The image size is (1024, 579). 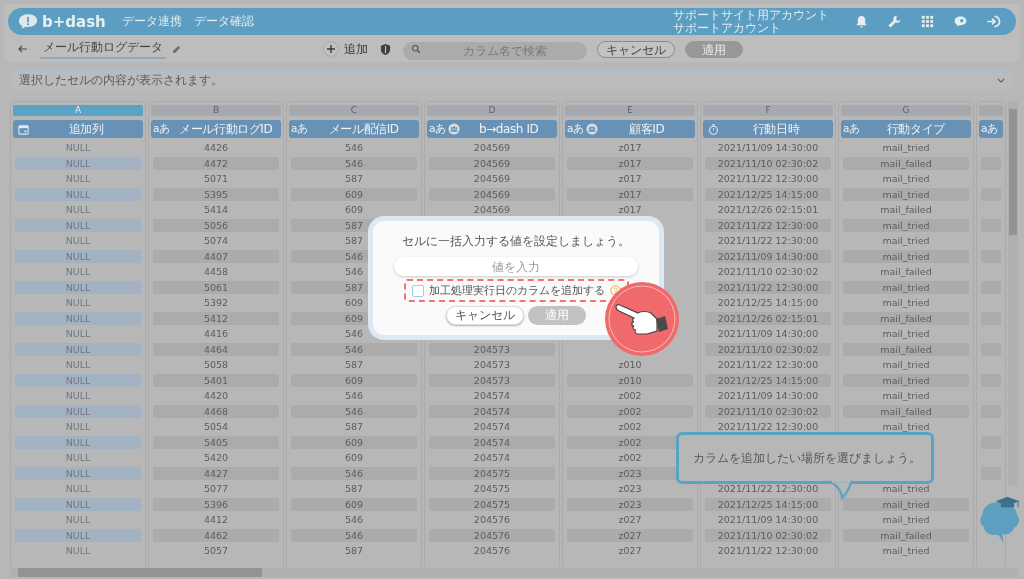 What do you see at coordinates (768, 194) in the screenshot?
I see `table-cell: 2021/12/25 14:15:00` at bounding box center [768, 194].